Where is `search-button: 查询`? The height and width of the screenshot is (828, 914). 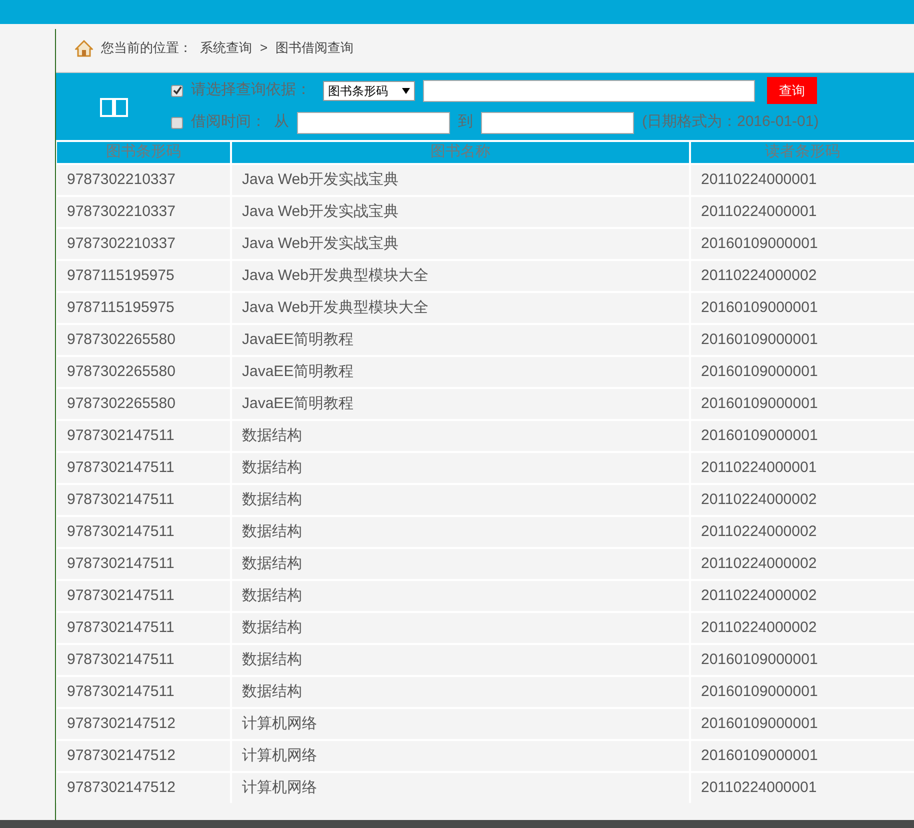
search-button: 查询 is located at coordinates (792, 90).